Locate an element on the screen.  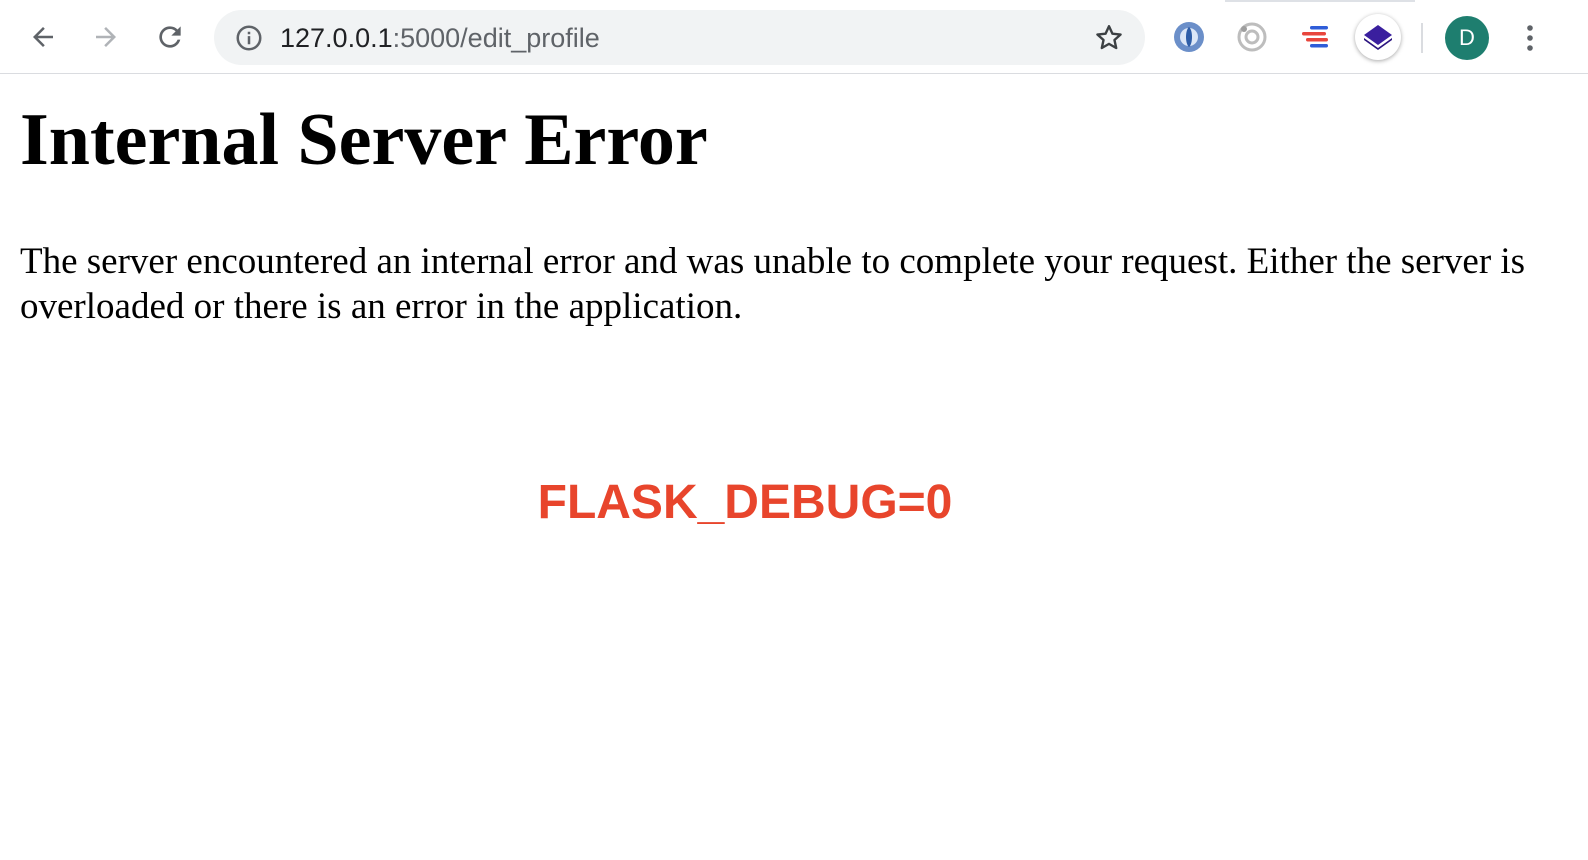
reload-button is located at coordinates (170, 37).